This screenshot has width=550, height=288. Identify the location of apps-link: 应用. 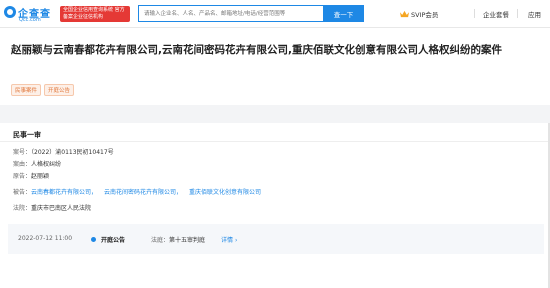
(534, 14).